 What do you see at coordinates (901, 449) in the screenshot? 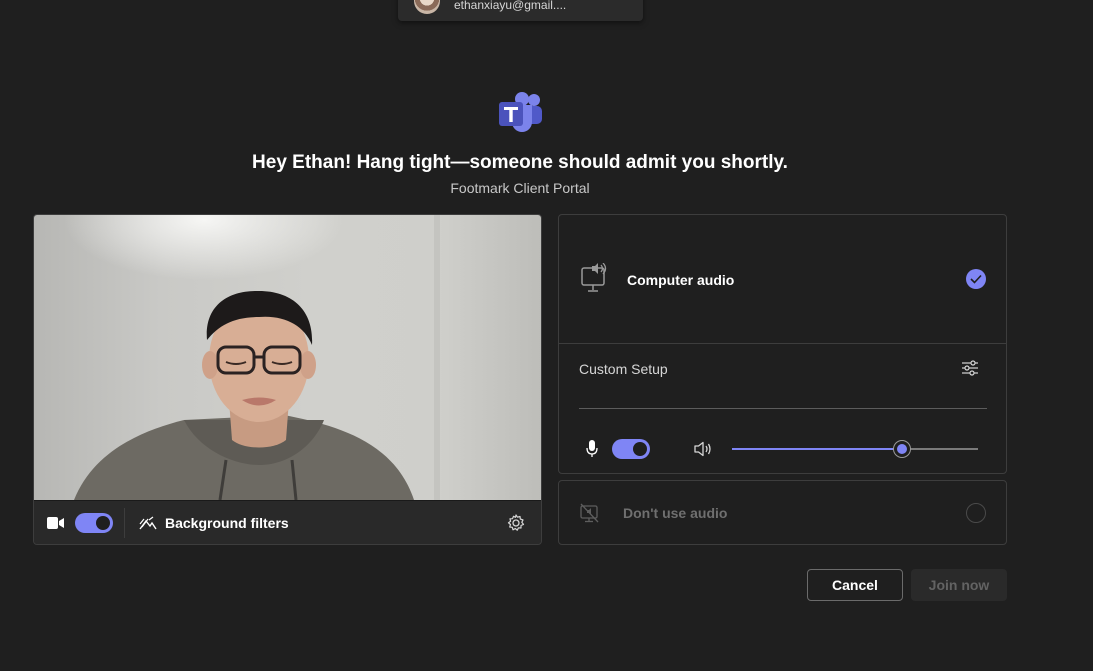
I see `volume-slider-thumb` at bounding box center [901, 449].